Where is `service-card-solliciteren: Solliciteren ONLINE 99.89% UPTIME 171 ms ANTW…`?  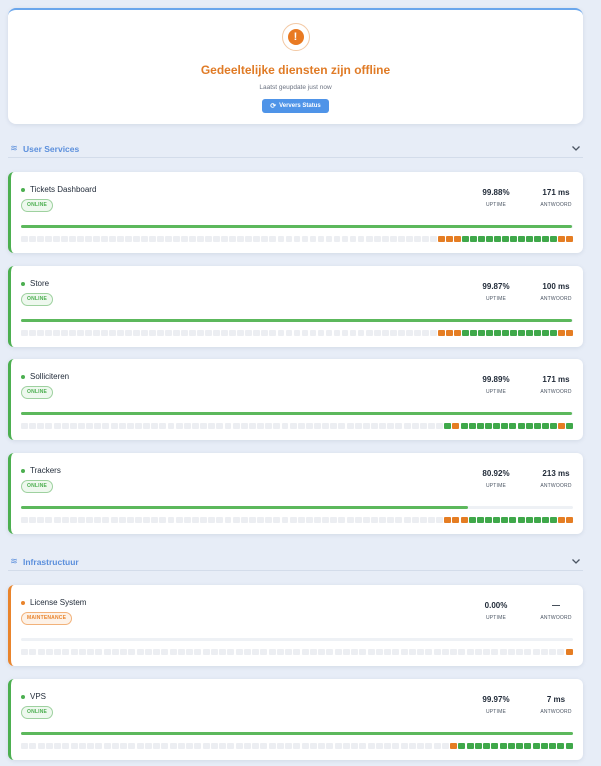
service-card-solliciteren: Solliciteren ONLINE 99.89% UPTIME 171 ms ANTW… is located at coordinates (295, 399).